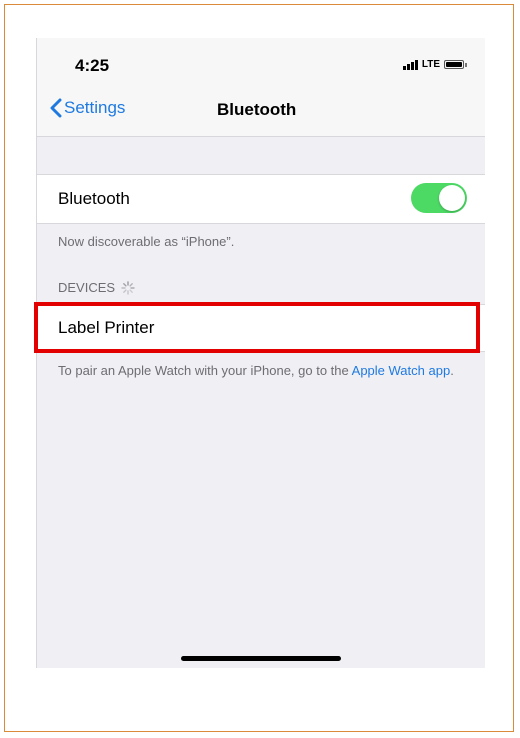 The image size is (520, 738). Describe the element at coordinates (146, 241) in the screenshot. I see `discoverable-text: Now discoverable as “iPhone”.` at that location.